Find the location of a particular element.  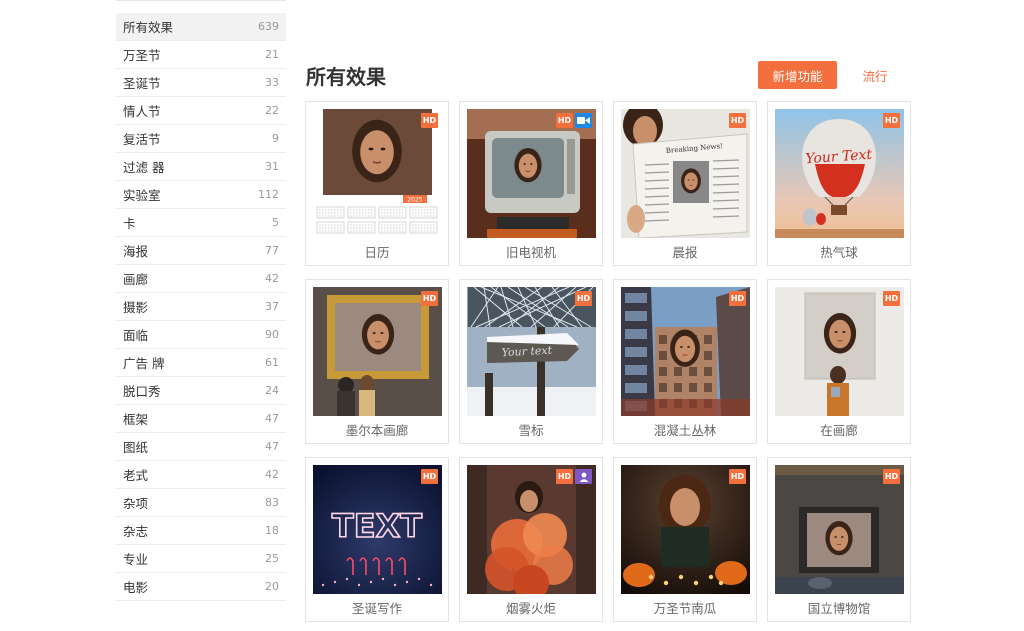

effect-card-0: 2025 HD 日历 is located at coordinates (377, 183).